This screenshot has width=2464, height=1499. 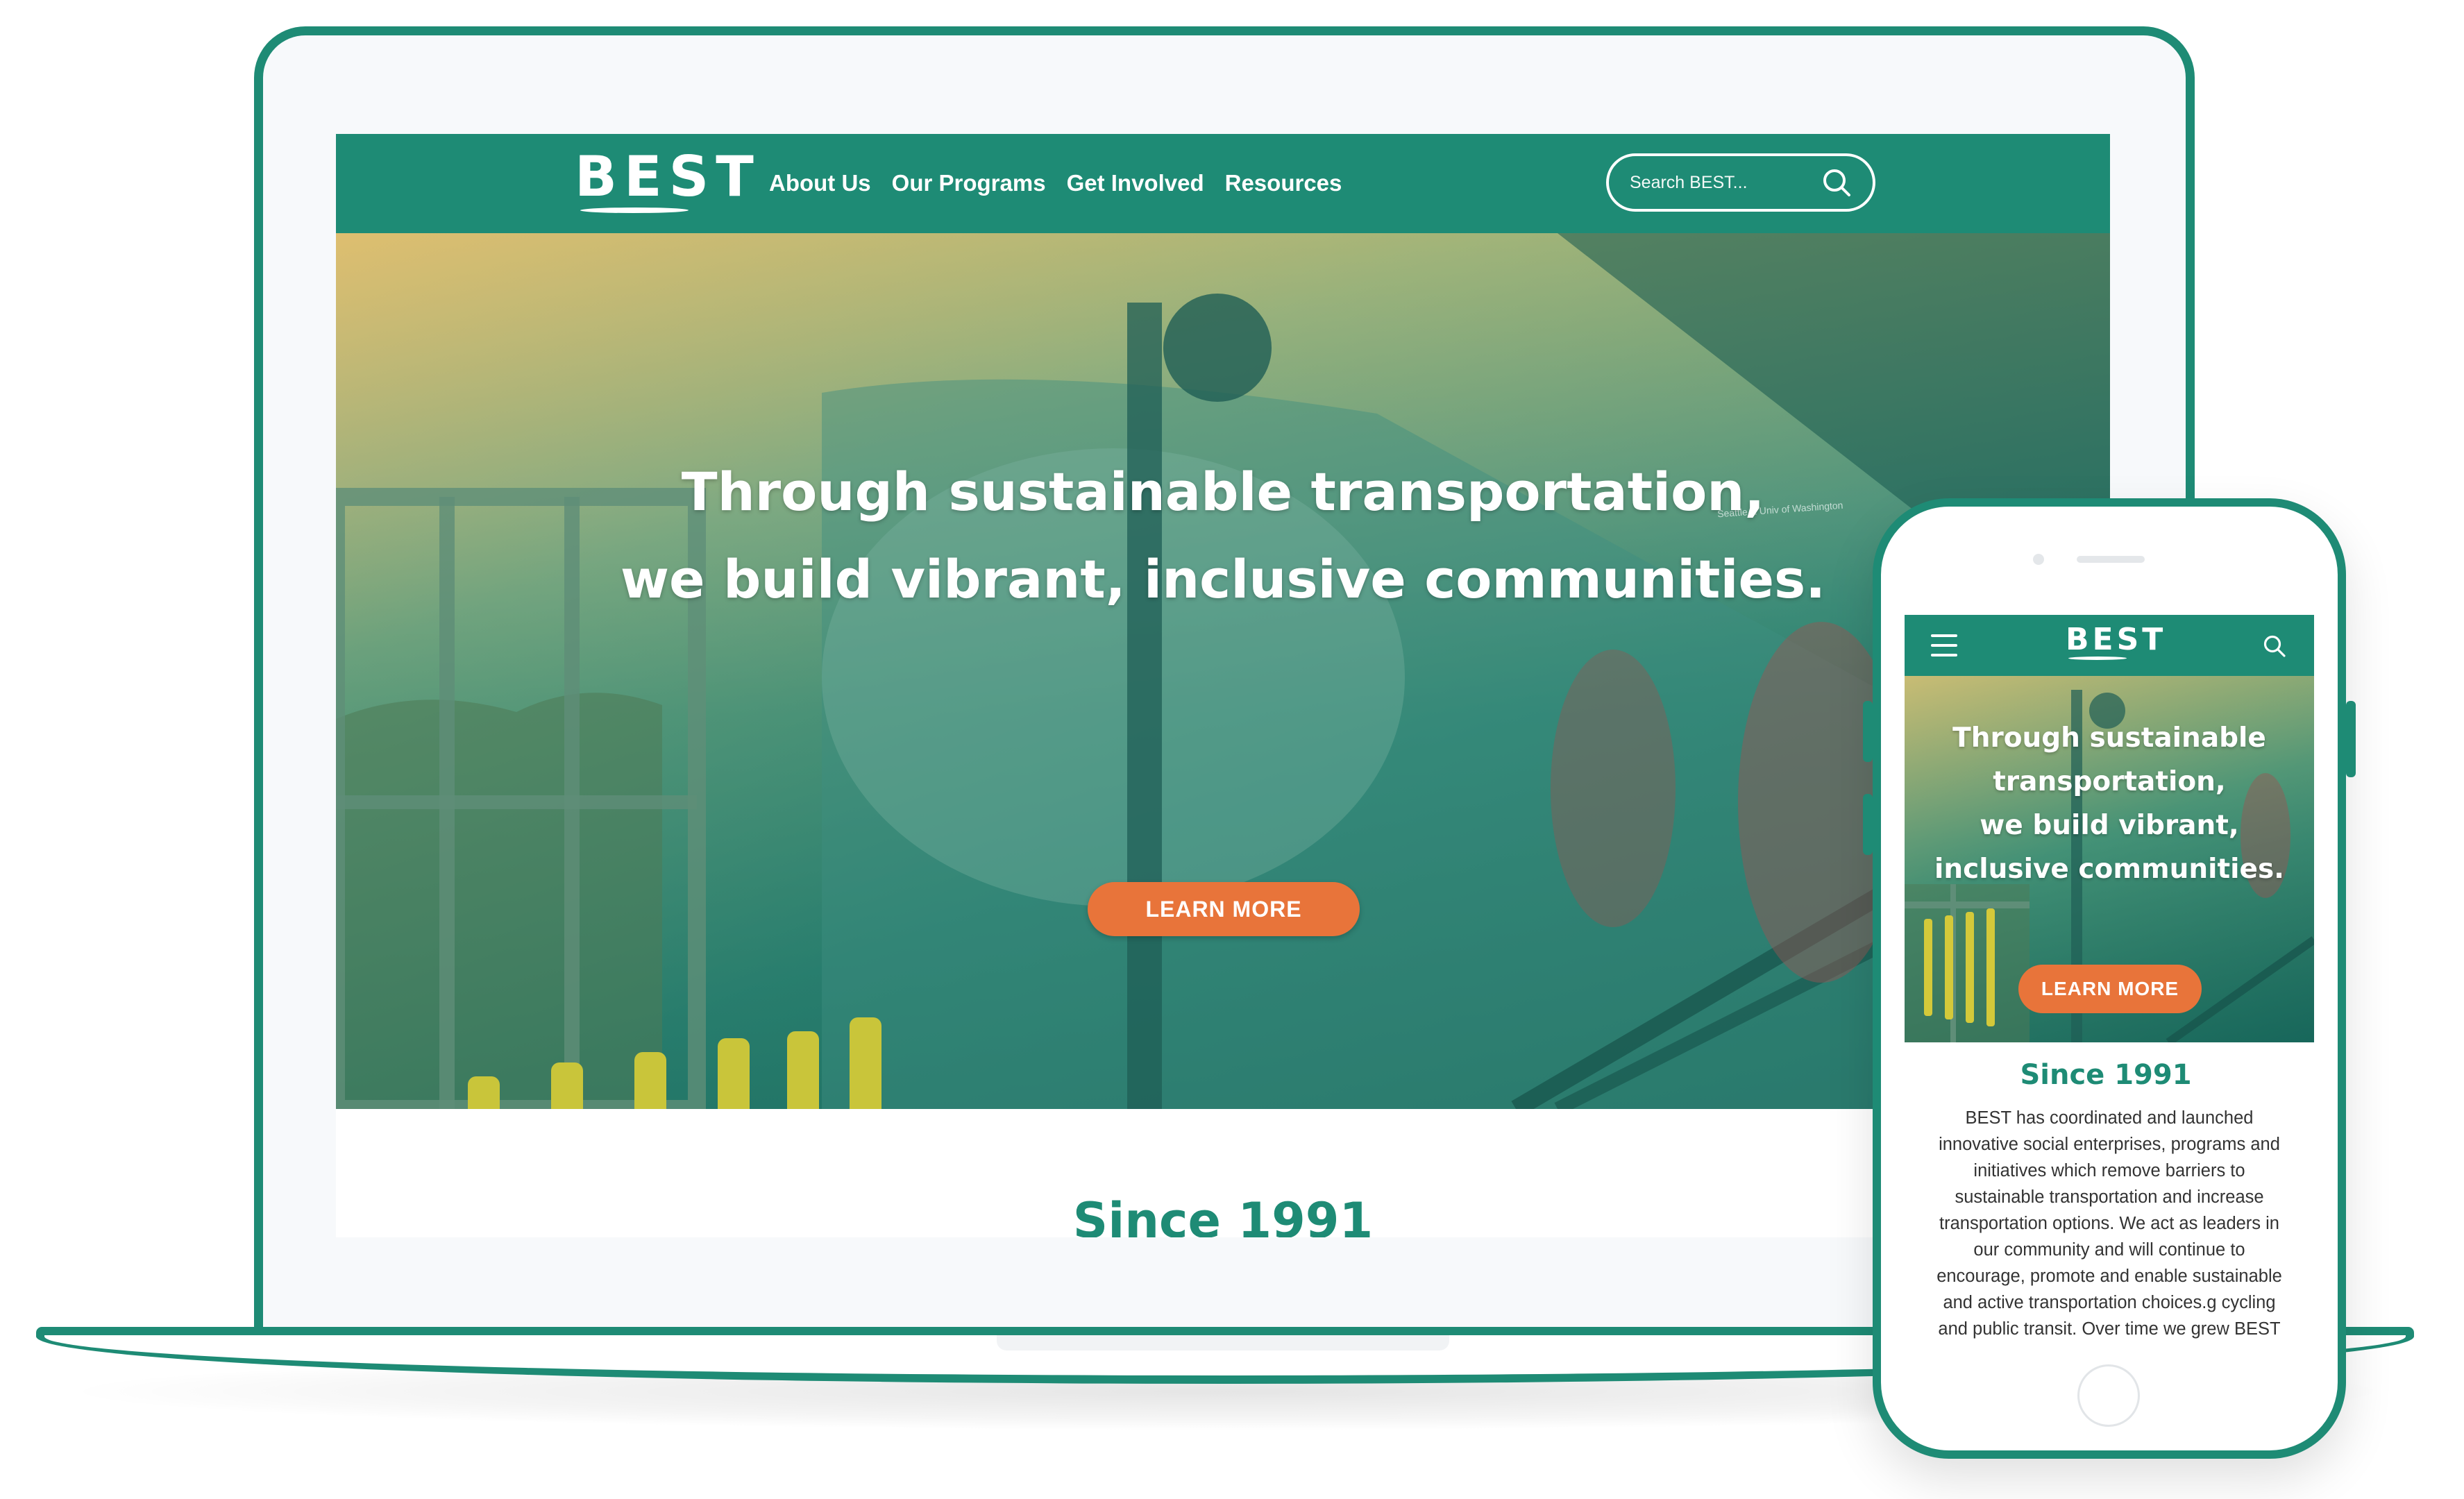 I want to click on hero-headline-line-1: Through sustainable transportation,, so click(x=1223, y=492).